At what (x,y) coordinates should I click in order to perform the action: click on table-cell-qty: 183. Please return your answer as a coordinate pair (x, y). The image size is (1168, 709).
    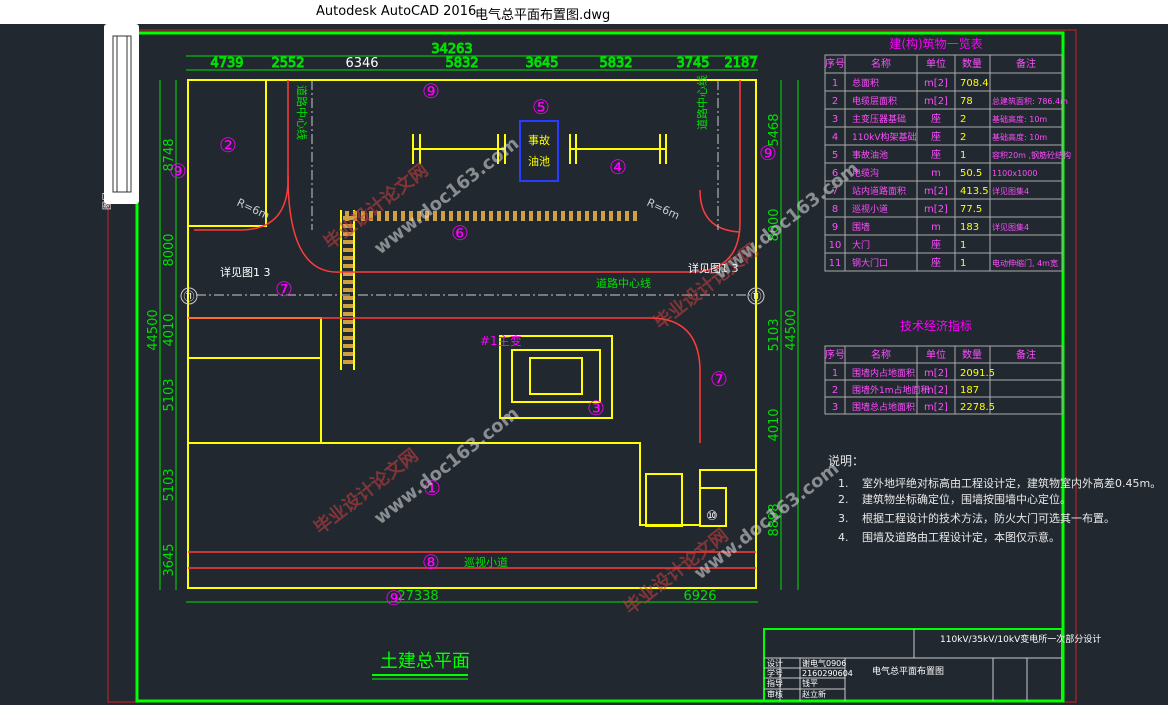
    Looking at the image, I should click on (969, 227).